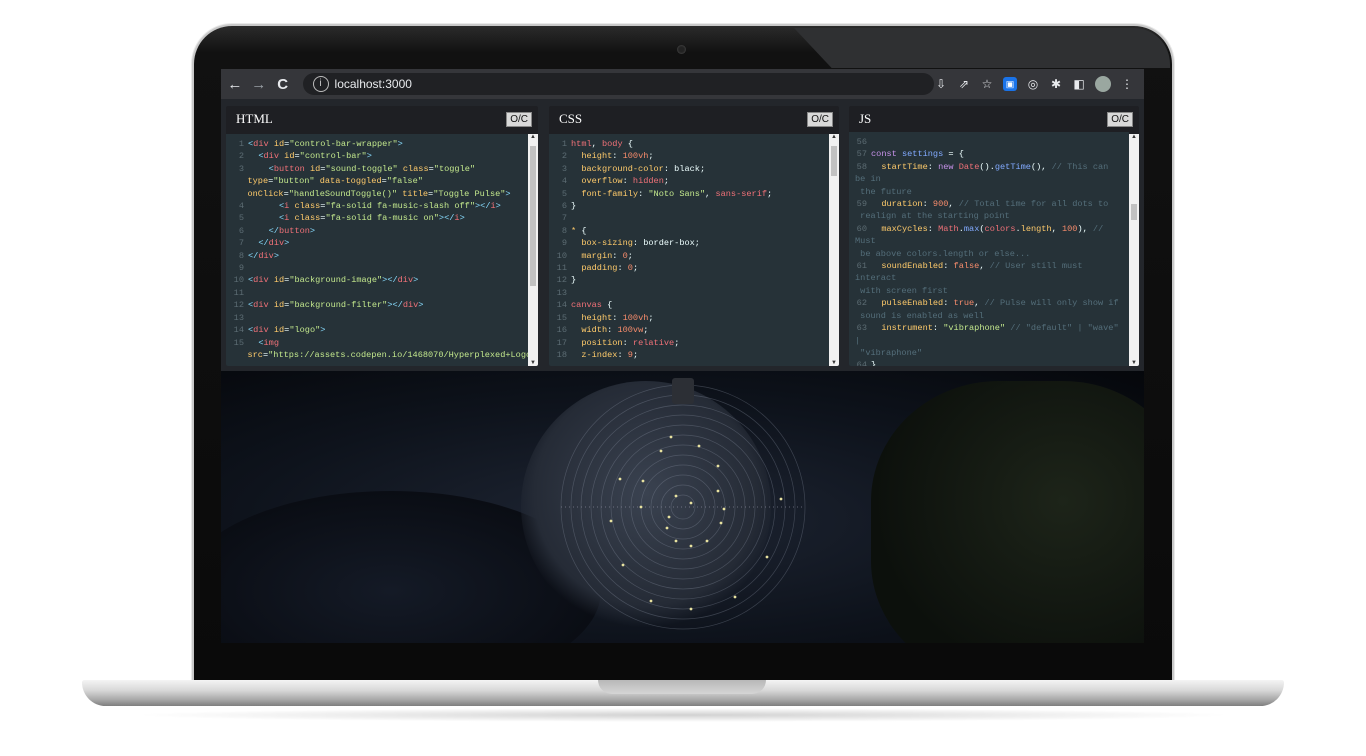 The height and width of the screenshot is (756, 1366). Describe the element at coordinates (320, 84) in the screenshot. I see `info-icon: i` at that location.